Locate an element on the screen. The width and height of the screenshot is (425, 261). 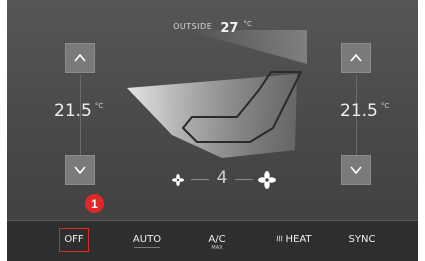
left-temperature: 21.5 °C is located at coordinates (78, 111).